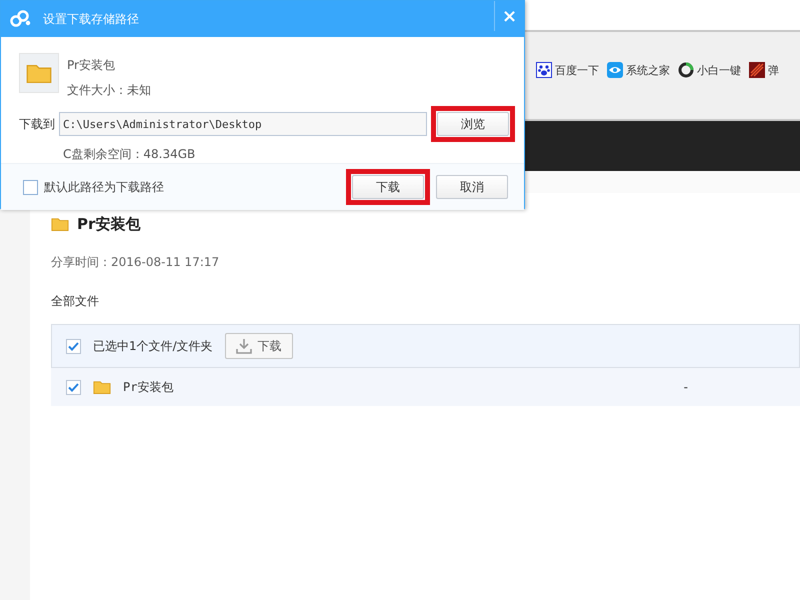 The image size is (800, 600). What do you see at coordinates (30, 187) in the screenshot?
I see `default-path-checkbox` at bounding box center [30, 187].